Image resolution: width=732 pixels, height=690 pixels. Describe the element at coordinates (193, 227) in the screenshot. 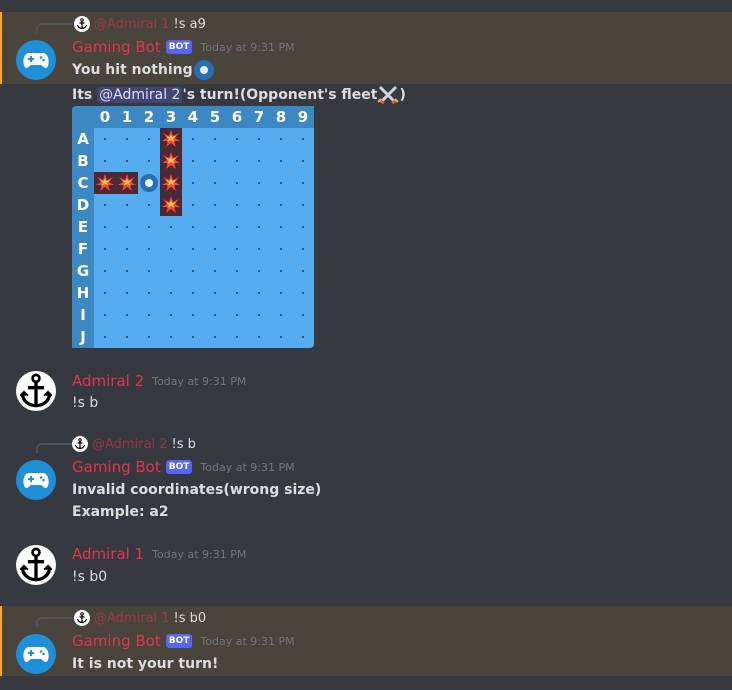

I see `battleship-board: 0123456789 ABCDEFGHIJ` at that location.